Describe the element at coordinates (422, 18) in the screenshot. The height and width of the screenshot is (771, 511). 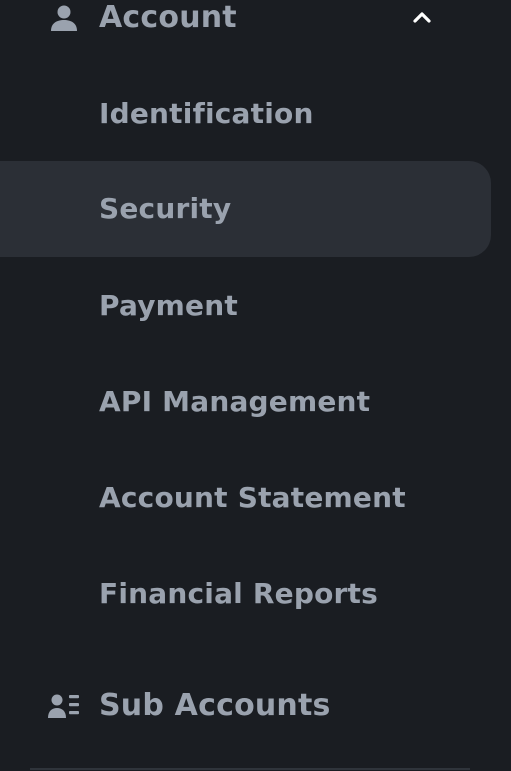
I see `chevron-up-icon` at that location.